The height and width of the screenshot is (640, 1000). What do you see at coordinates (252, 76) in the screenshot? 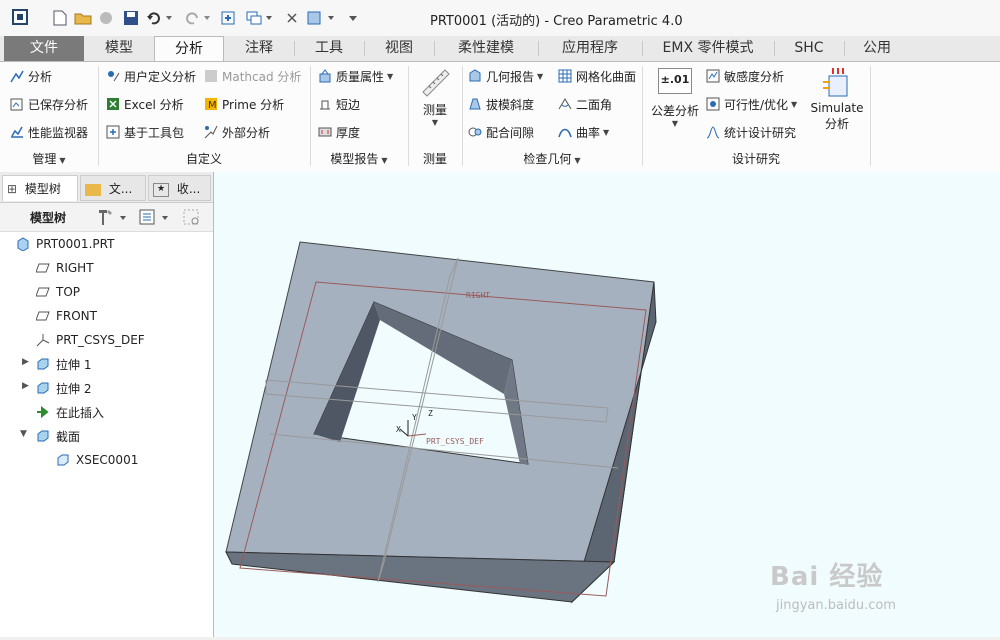
I see `mathcad-analysis-button: Mathcad 分析` at bounding box center [252, 76].